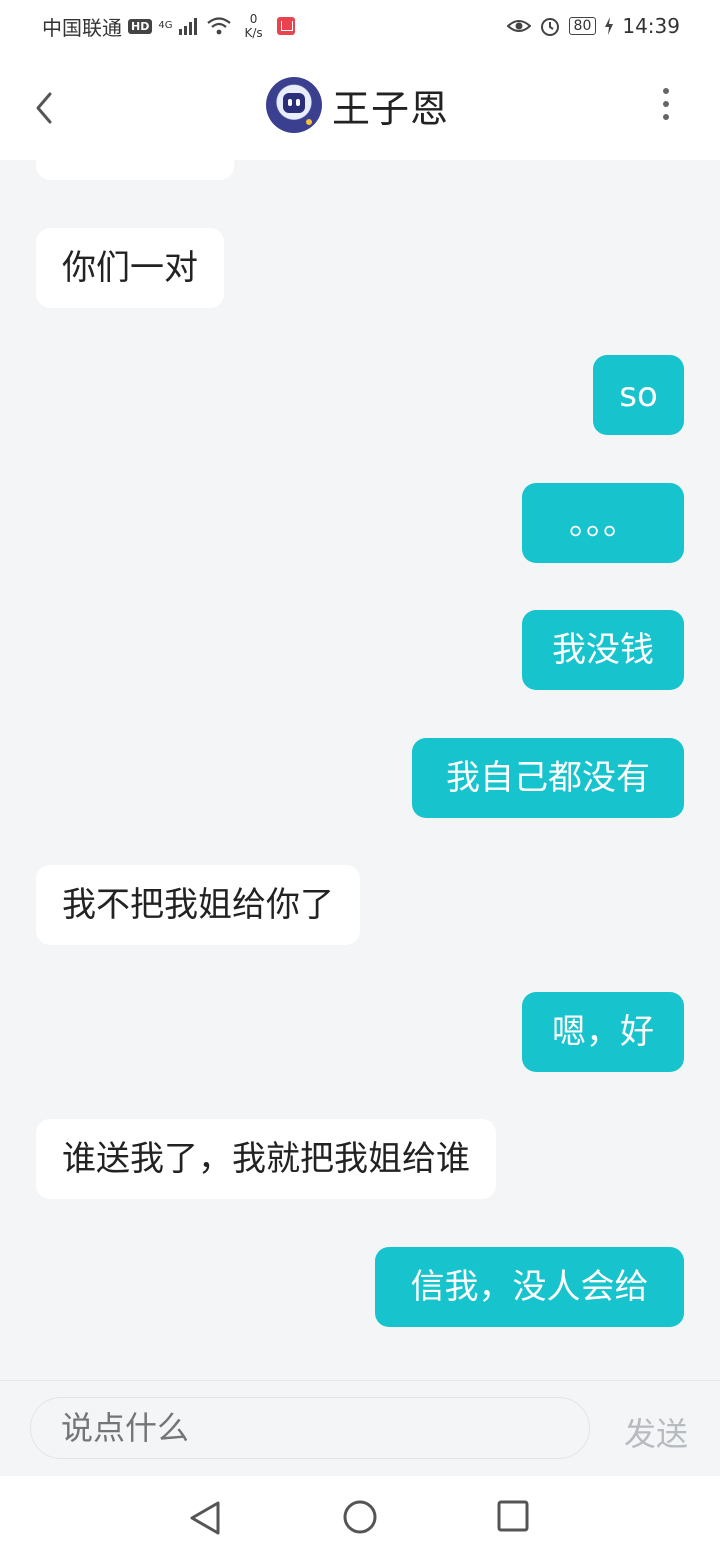  What do you see at coordinates (360, 26) in the screenshot?
I see `status-bar: 中国联通 HD 4G 0 K/s 80 14:39` at bounding box center [360, 26].